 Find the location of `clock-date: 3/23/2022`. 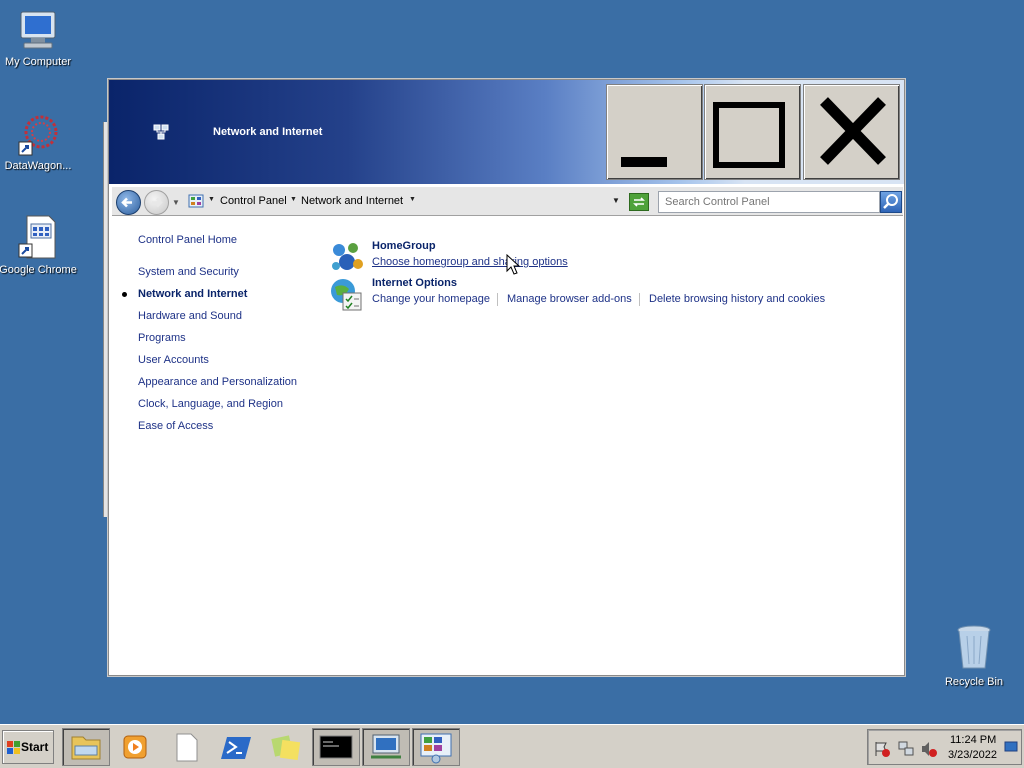

clock-date: 3/23/2022 is located at coordinates (972, 755).